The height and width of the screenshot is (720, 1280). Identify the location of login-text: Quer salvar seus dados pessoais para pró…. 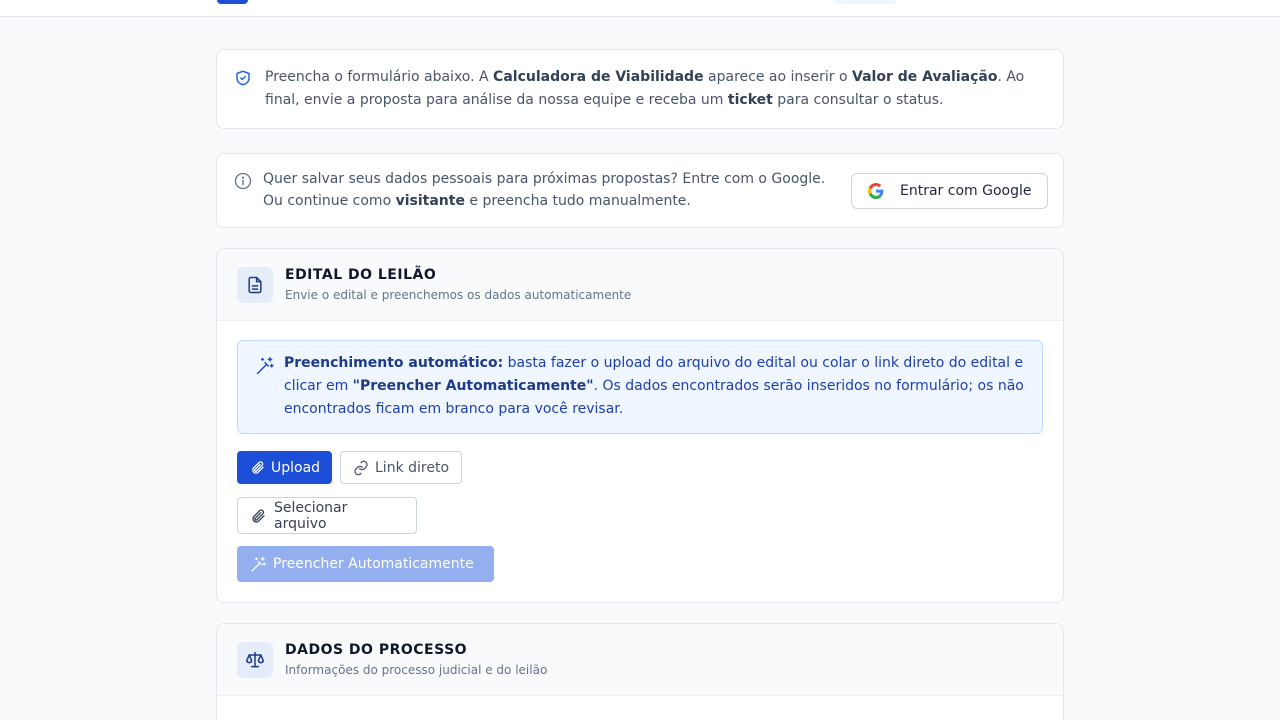
(553, 190).